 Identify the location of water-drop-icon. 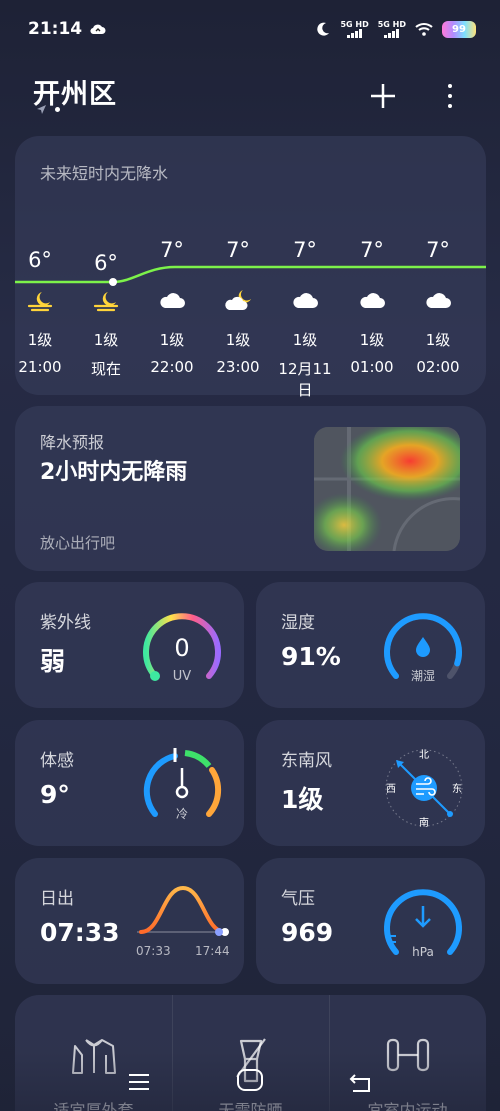
(423, 647).